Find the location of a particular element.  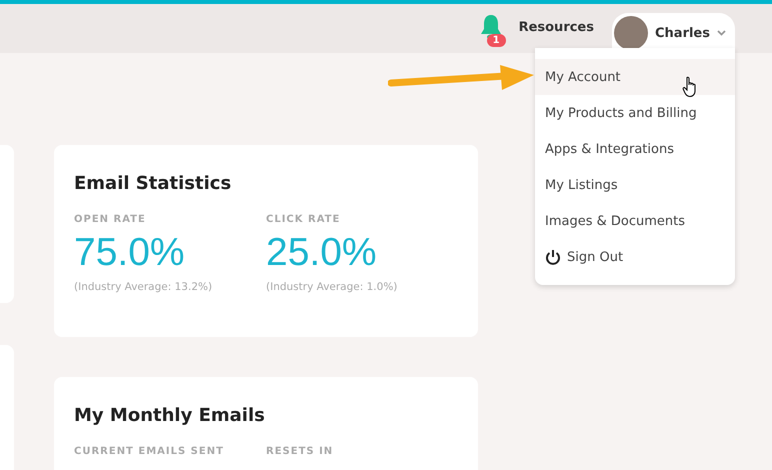

hand-cursor-icon is located at coordinates (690, 87).